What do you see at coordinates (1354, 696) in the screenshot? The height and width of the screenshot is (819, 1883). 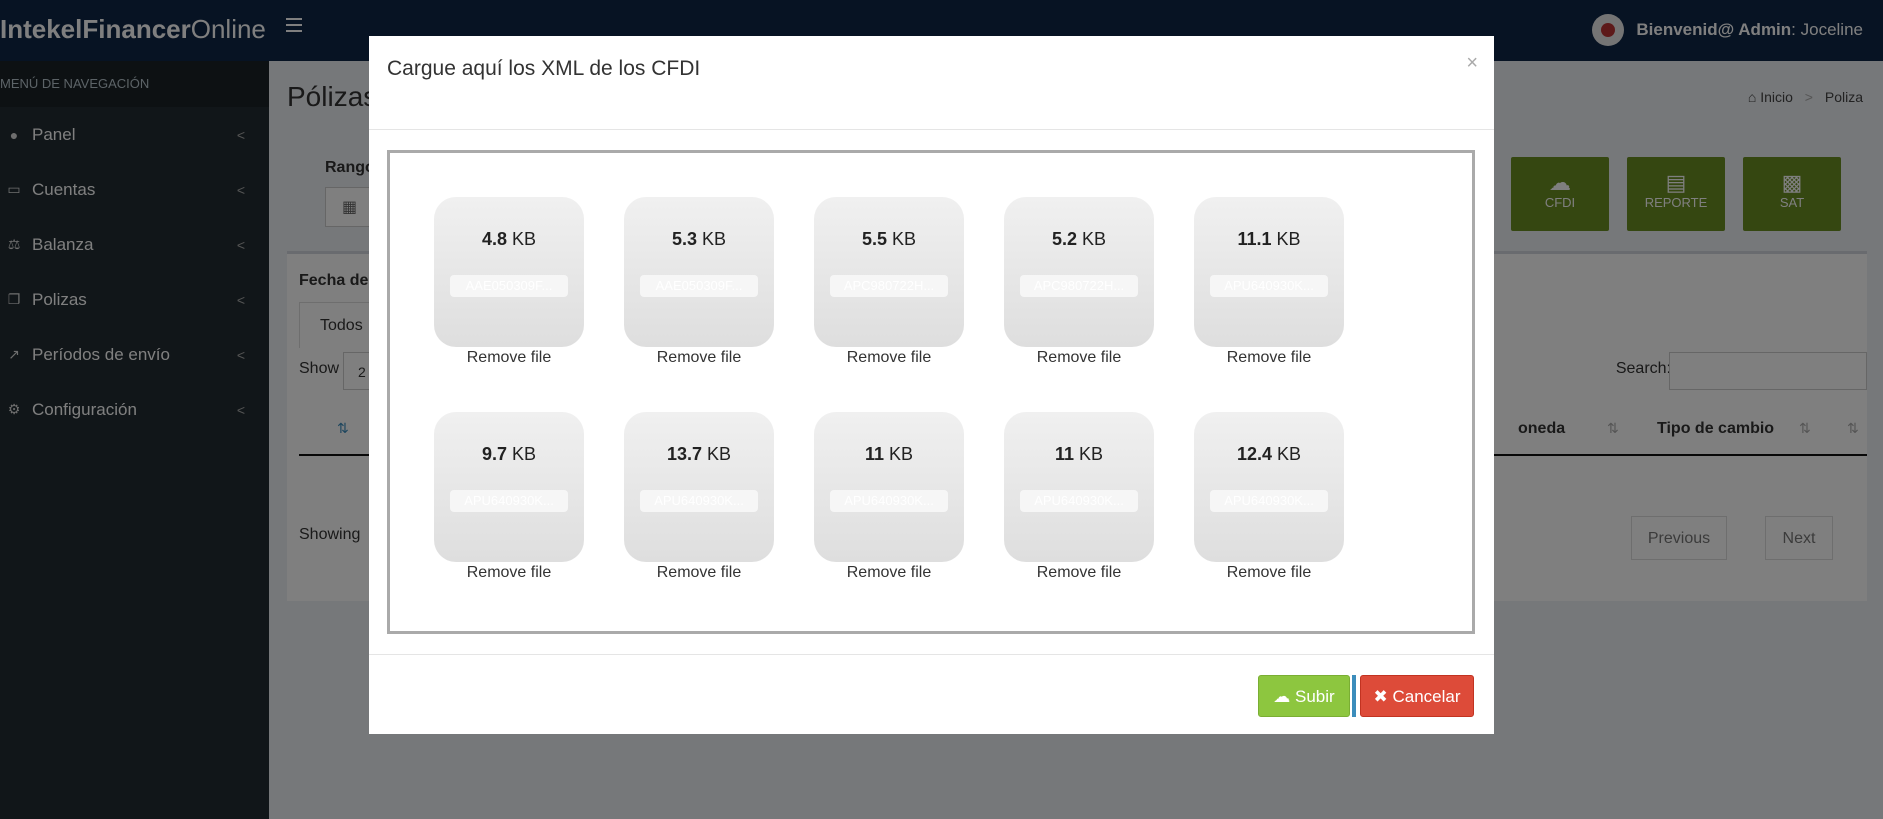 I see `button-divider` at bounding box center [1354, 696].